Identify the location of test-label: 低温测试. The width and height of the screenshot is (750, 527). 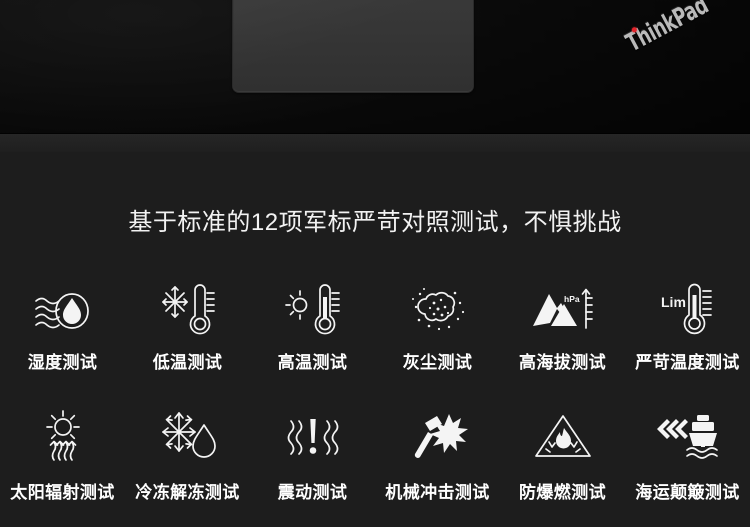
(187, 362).